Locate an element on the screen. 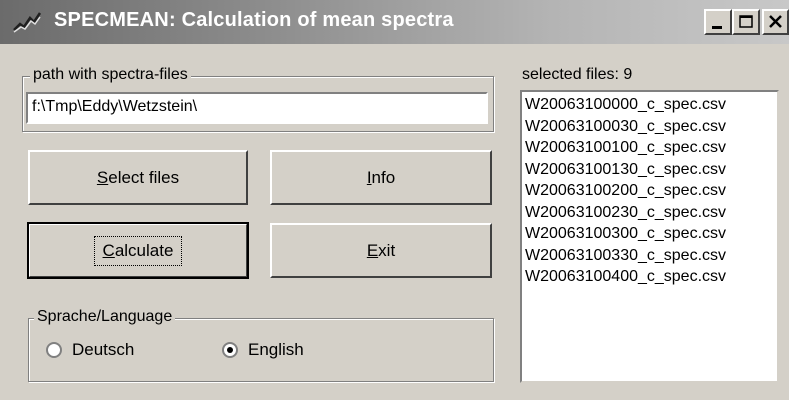  radio-label-english: English is located at coordinates (276, 349).